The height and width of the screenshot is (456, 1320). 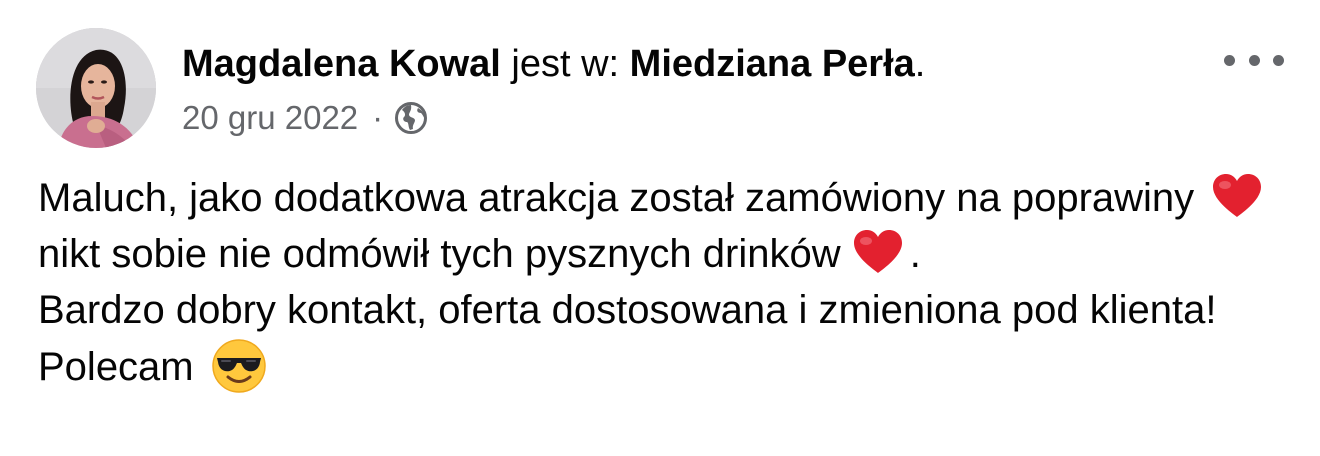 What do you see at coordinates (915, 254) in the screenshot?
I see `post-text-period: .` at bounding box center [915, 254].